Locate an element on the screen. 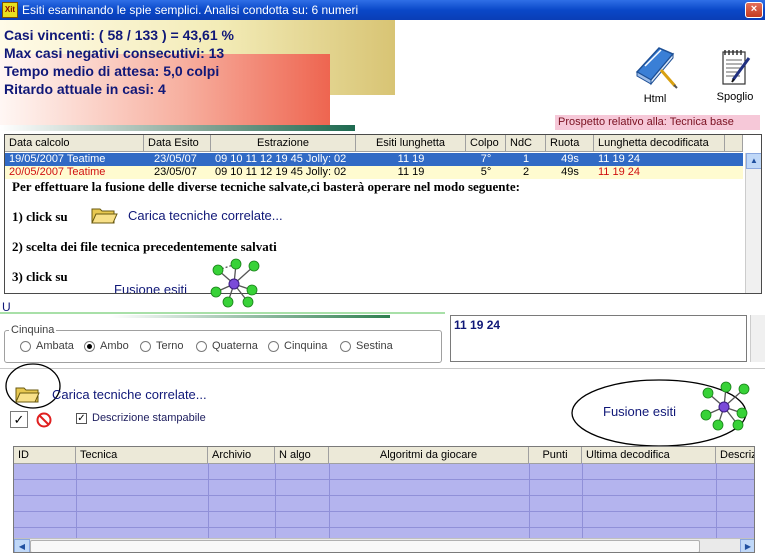 The height and width of the screenshot is (555, 765). radio-quaterna-circle is located at coordinates (201, 346).